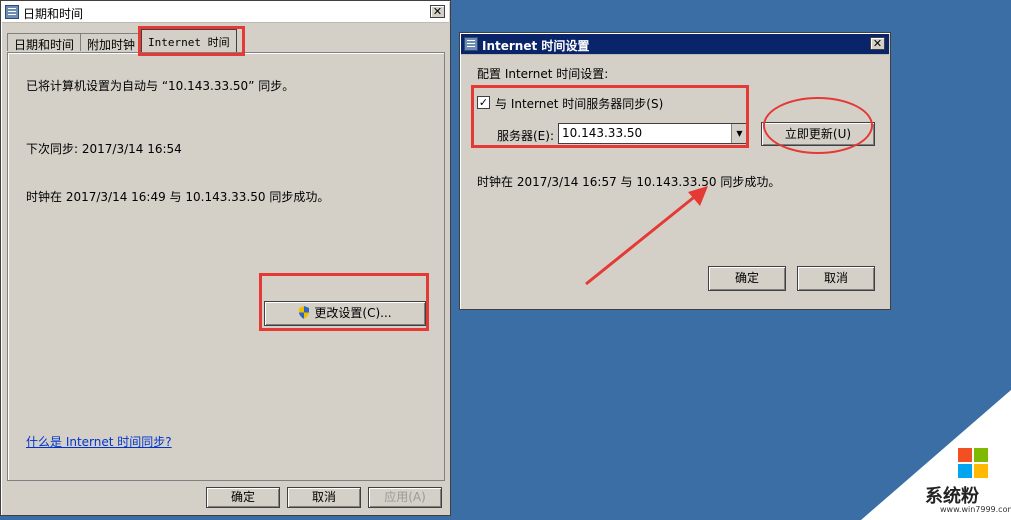  Describe the element at coordinates (536, 46) in the screenshot. I see `window-title: Internet 时间设置` at that location.